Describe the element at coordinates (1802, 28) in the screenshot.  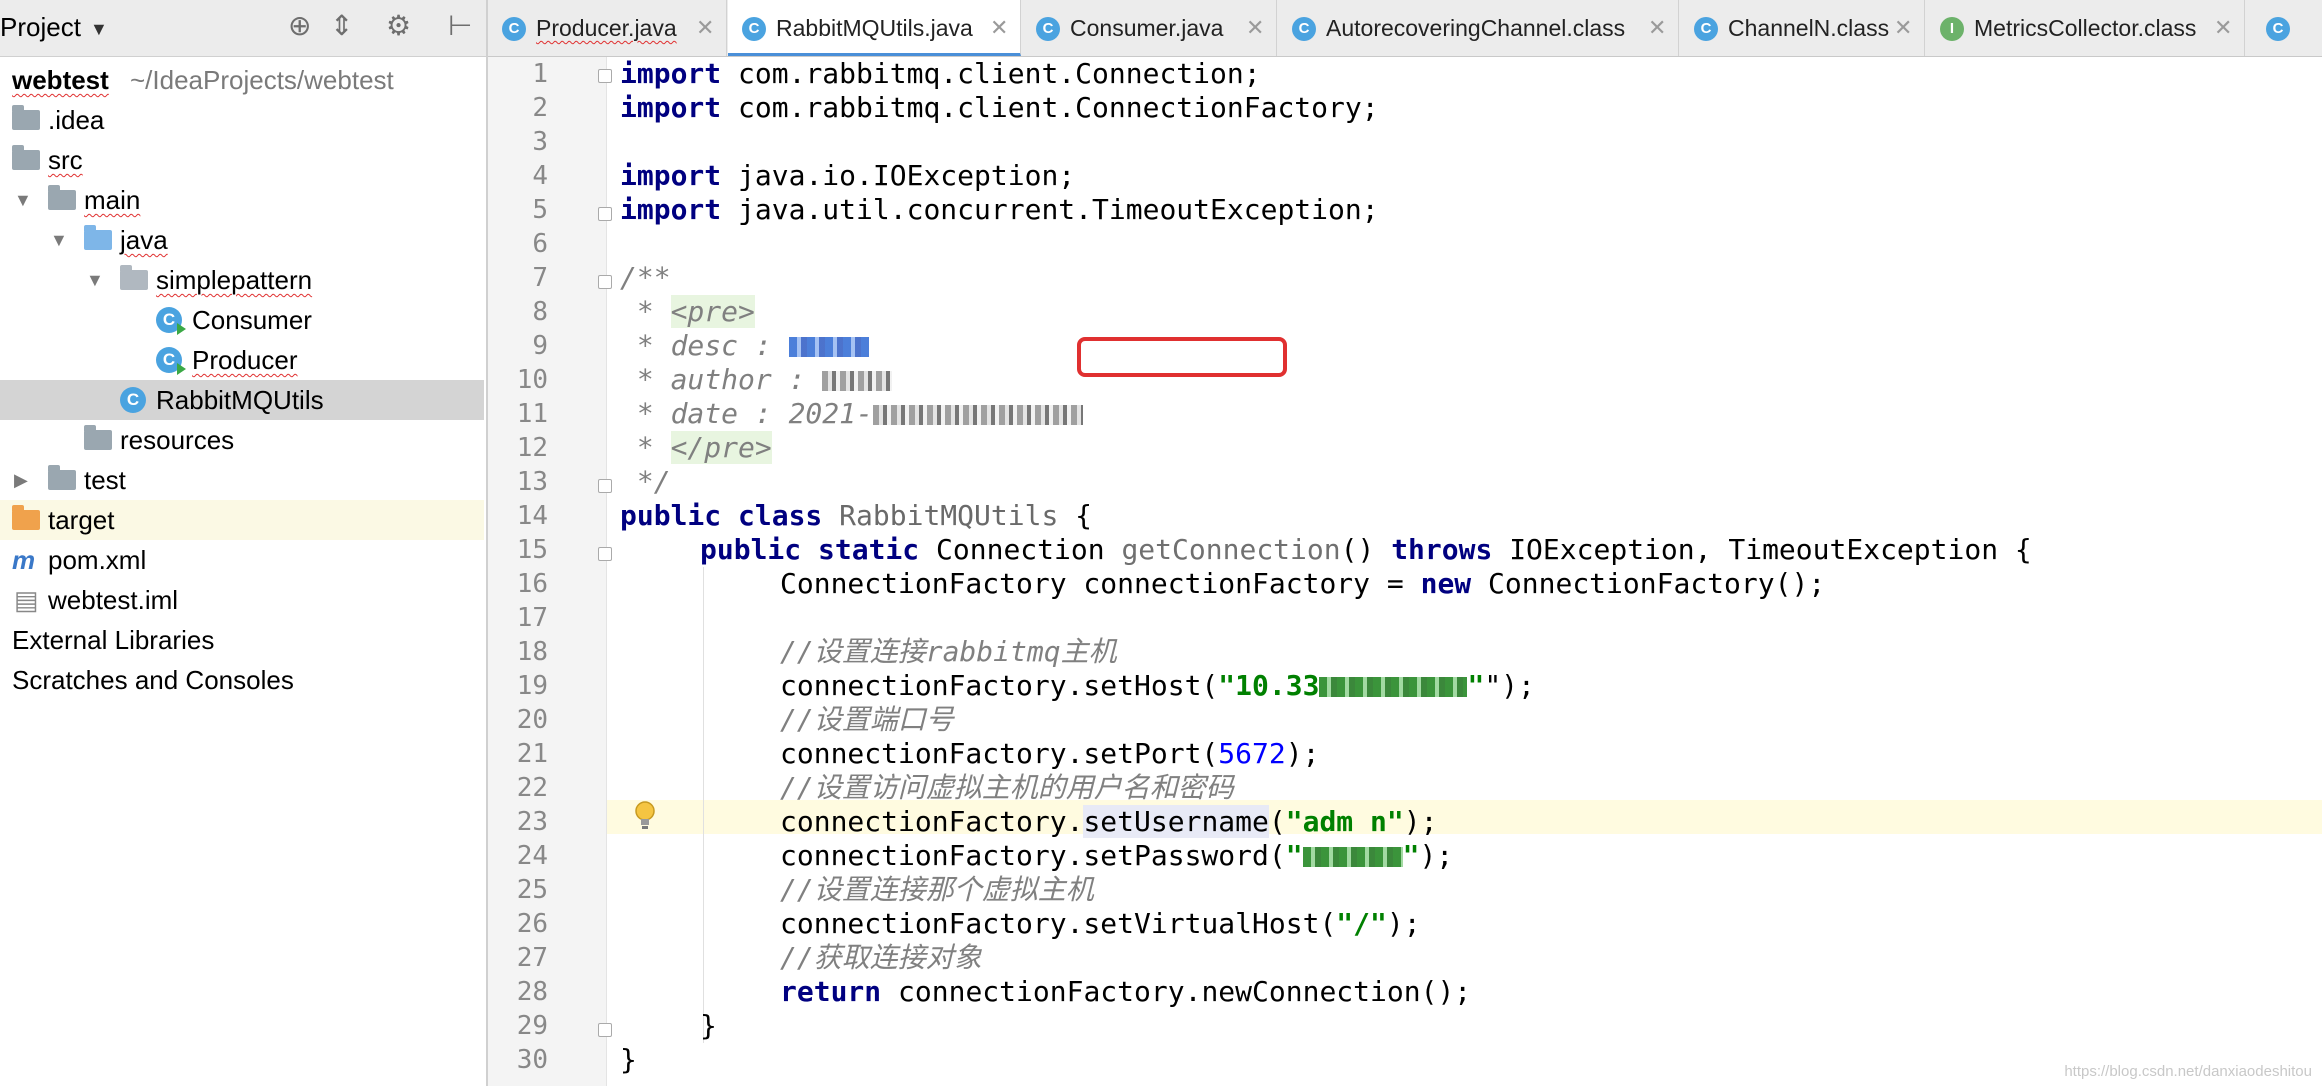
I see `tab-channeln: C ChannelN.class ✕` at that location.